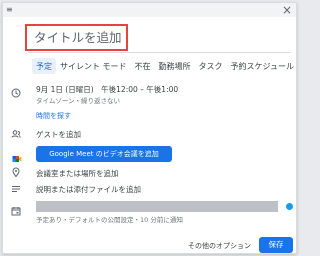 Image resolution: width=320 pixels, height=256 pixels. What do you see at coordinates (16, 134) in the screenshot?
I see `people-icon` at bounding box center [16, 134].